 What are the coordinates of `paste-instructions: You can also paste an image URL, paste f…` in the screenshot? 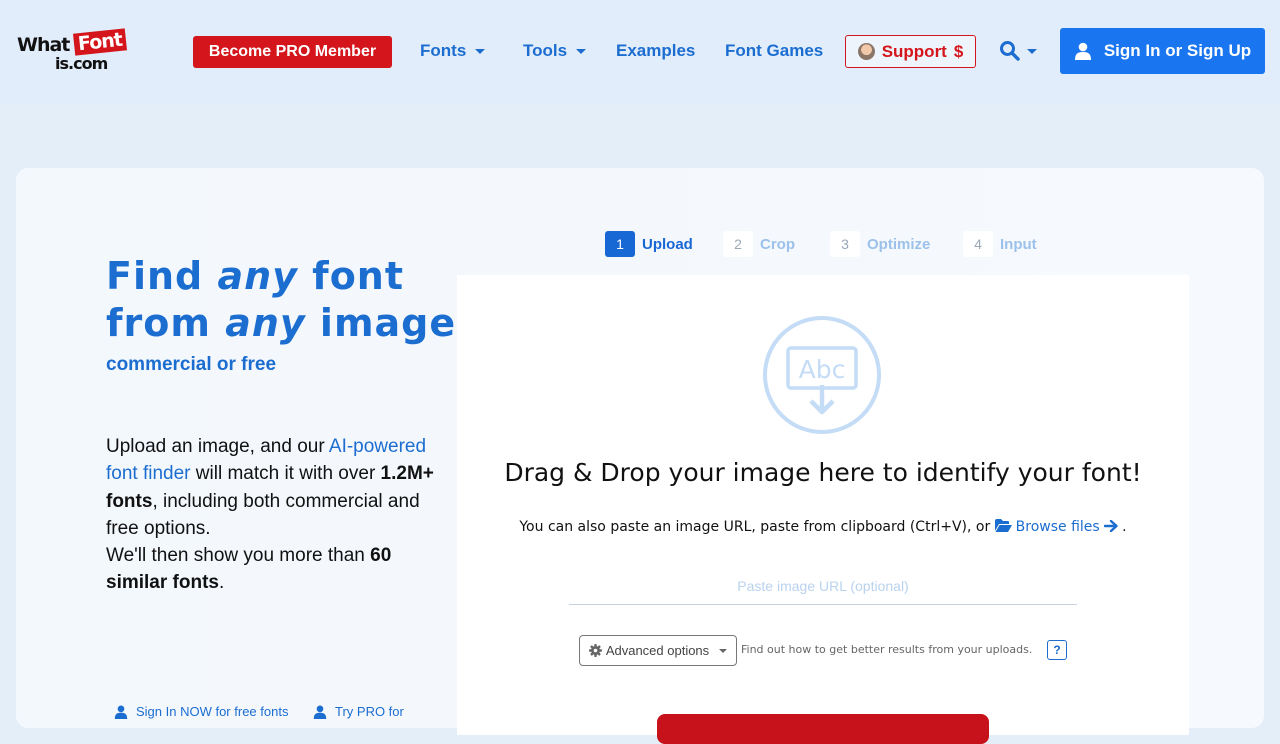 It's located at (823, 527).